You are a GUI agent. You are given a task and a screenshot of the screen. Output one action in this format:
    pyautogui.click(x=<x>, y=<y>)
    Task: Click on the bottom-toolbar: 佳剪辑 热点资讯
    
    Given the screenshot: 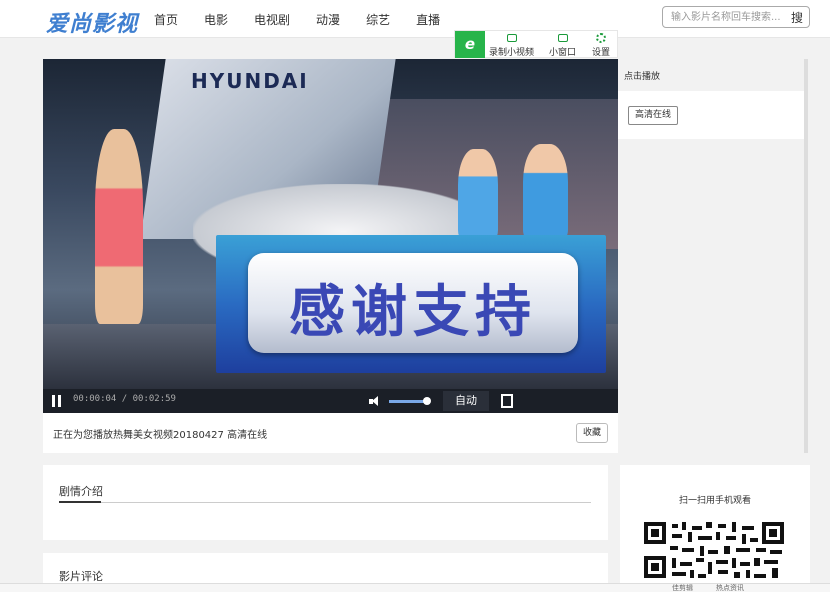 What is the action you would take?
    pyautogui.click(x=415, y=587)
    